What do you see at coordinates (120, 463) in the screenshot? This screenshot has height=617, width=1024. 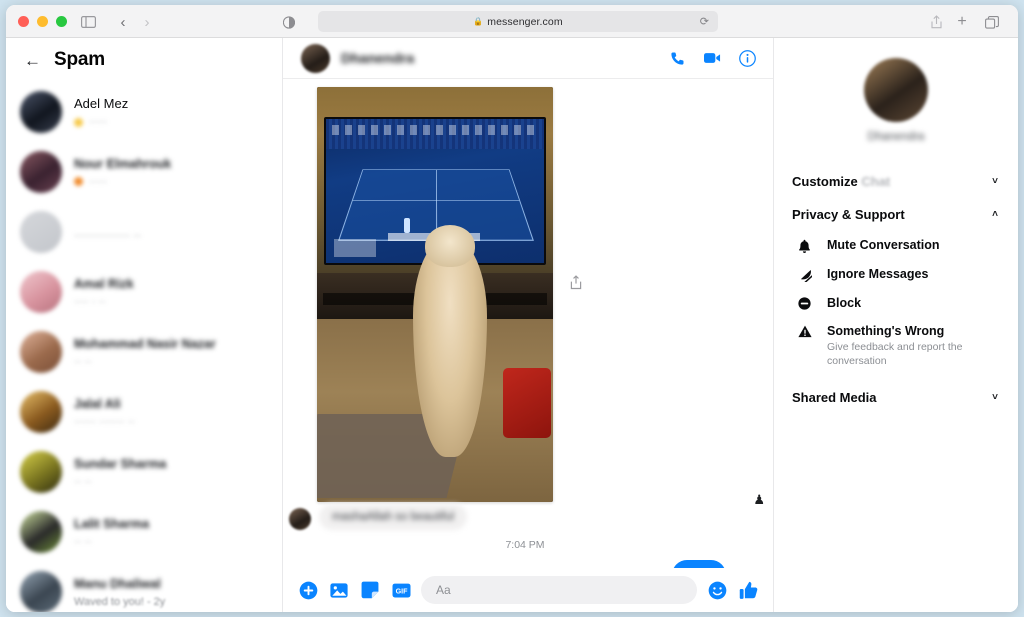 I see `list-item-name: Sundar Sharma` at bounding box center [120, 463].